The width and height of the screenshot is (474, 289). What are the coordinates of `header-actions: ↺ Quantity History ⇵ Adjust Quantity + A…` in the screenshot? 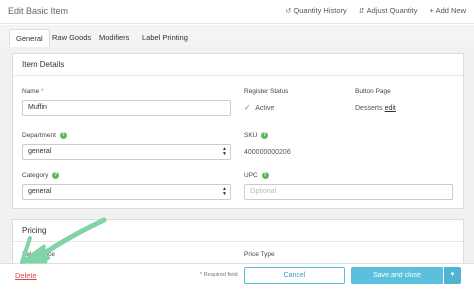 It's located at (376, 10).